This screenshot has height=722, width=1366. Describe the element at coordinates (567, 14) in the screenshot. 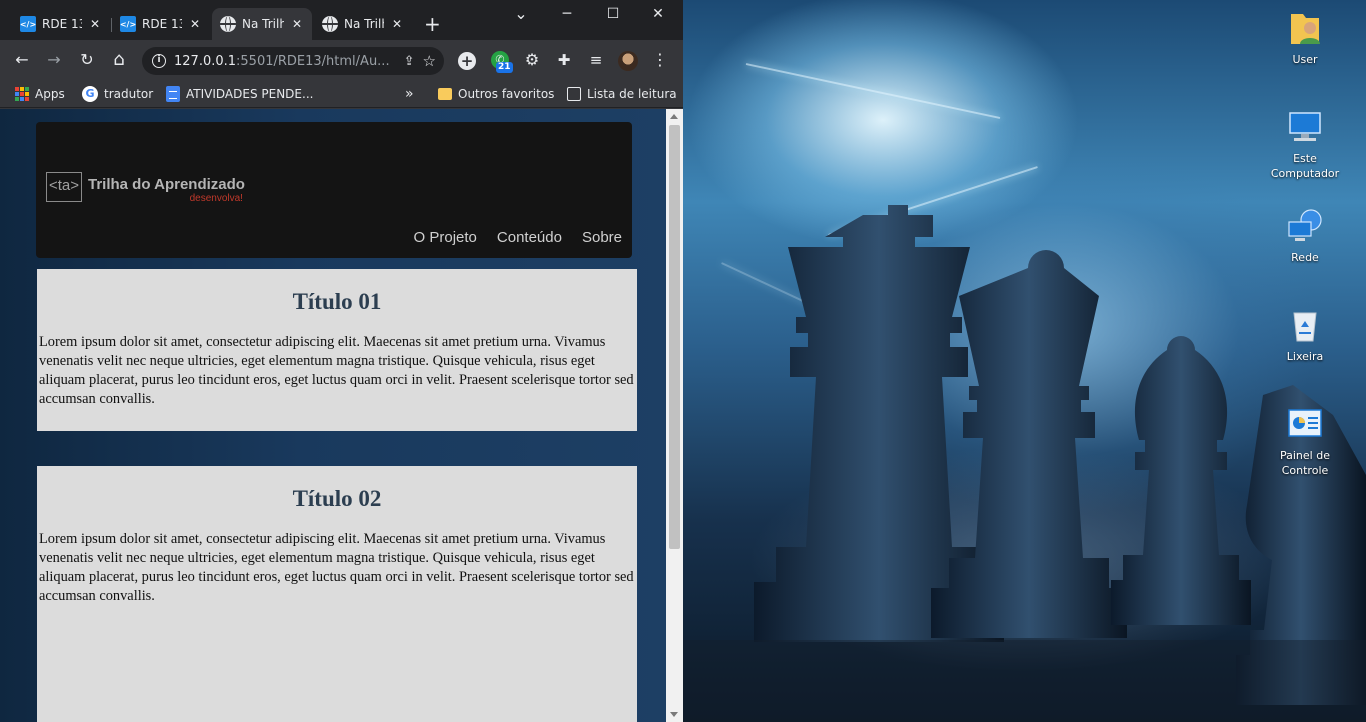

I see `minimize-button: ─` at that location.